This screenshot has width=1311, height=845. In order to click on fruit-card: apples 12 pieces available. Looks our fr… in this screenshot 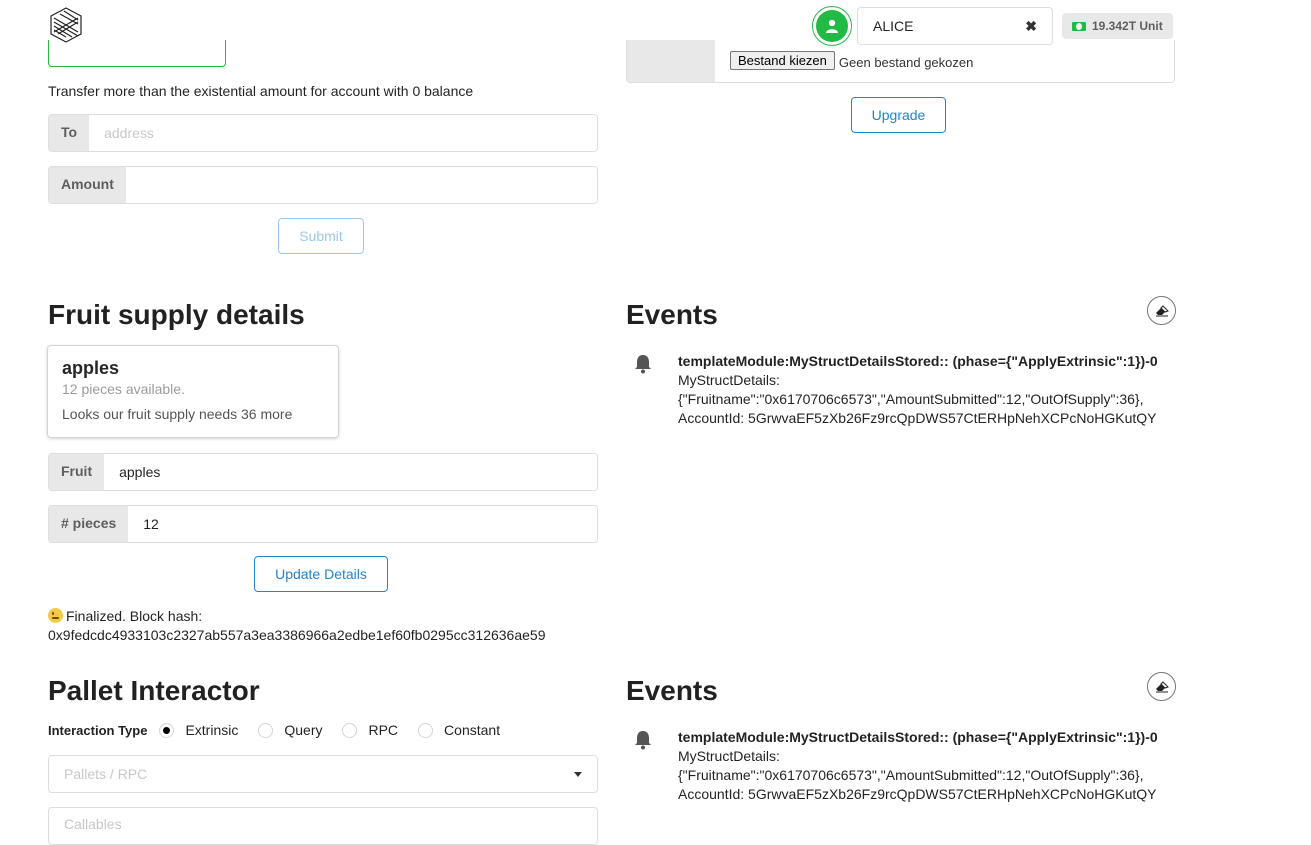, I will do `click(193, 391)`.